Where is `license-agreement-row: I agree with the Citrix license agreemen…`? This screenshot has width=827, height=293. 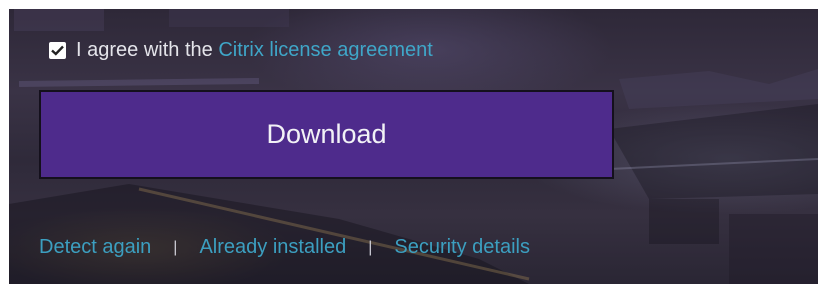
license-agreement-row: I agree with the Citrix license agreemen… is located at coordinates (241, 50).